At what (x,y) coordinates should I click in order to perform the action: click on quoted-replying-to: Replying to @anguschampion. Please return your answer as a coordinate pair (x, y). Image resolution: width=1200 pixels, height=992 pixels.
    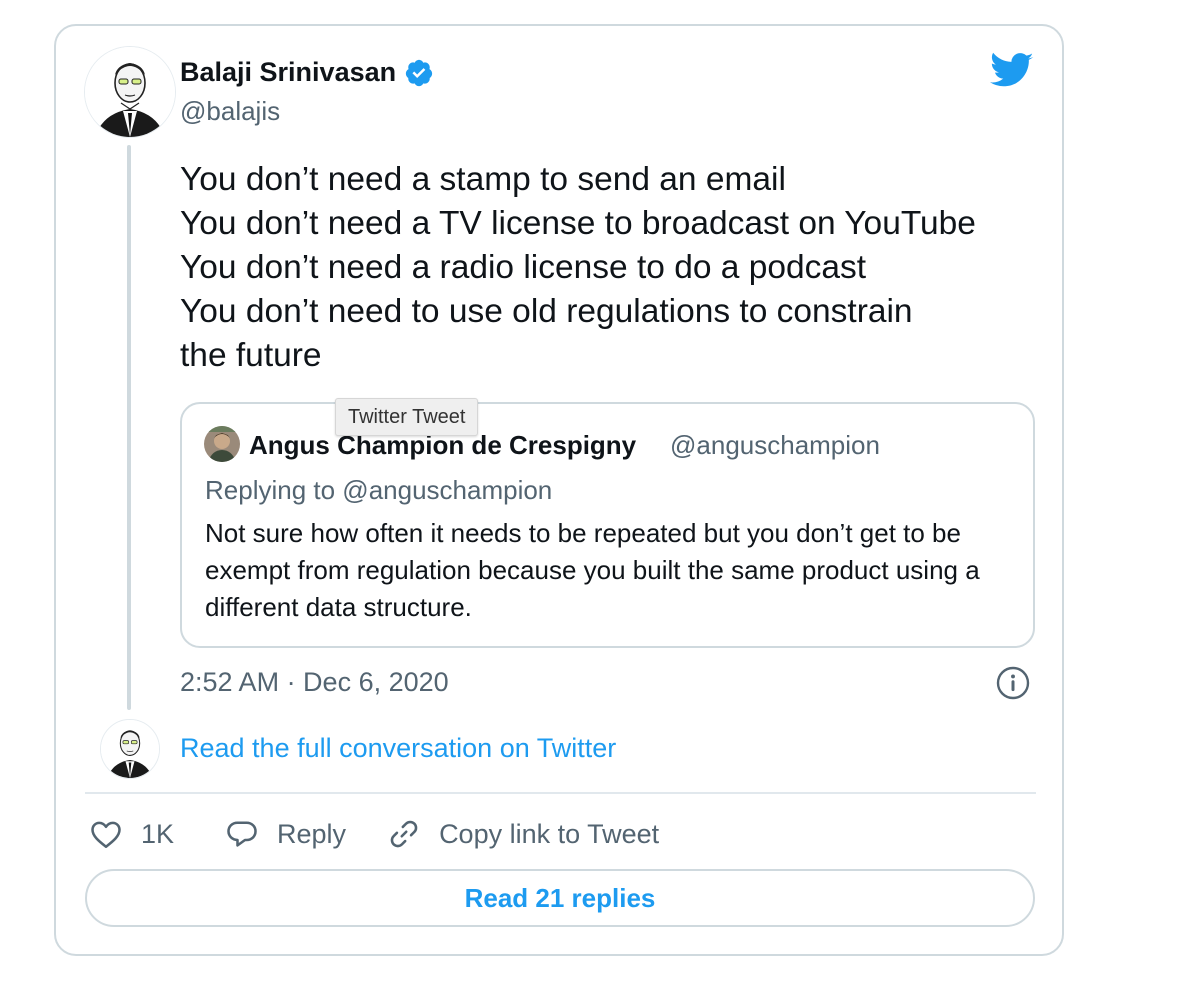
    Looking at the image, I should click on (379, 490).